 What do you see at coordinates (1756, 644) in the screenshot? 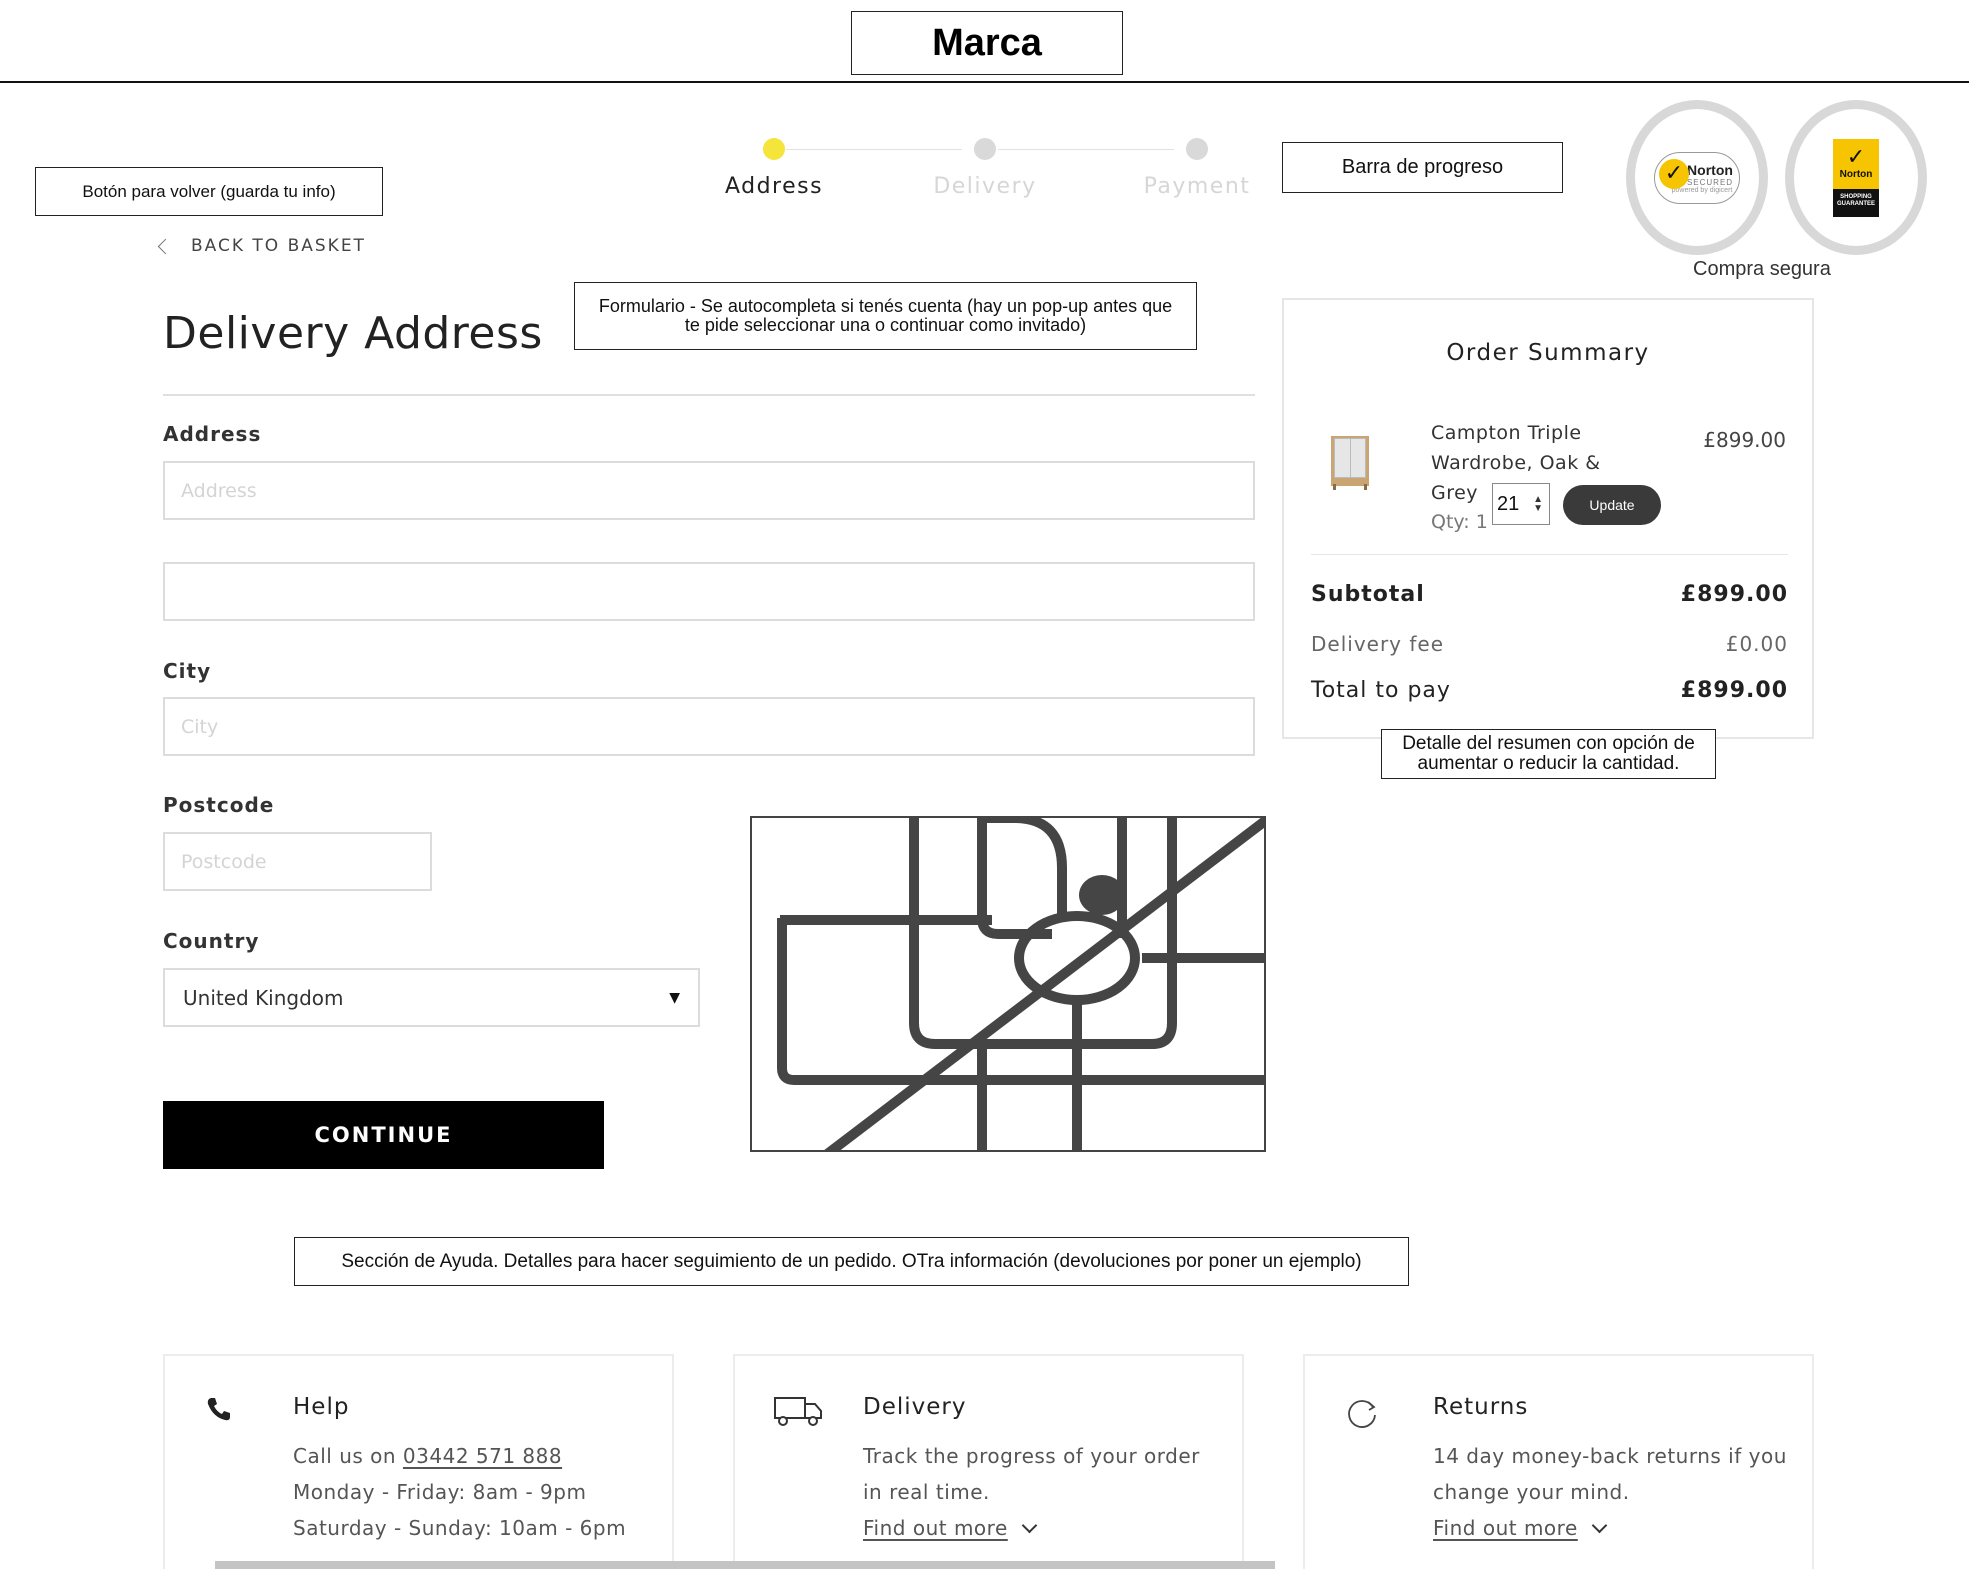
I see `delivery-fee-value: £0.00` at bounding box center [1756, 644].